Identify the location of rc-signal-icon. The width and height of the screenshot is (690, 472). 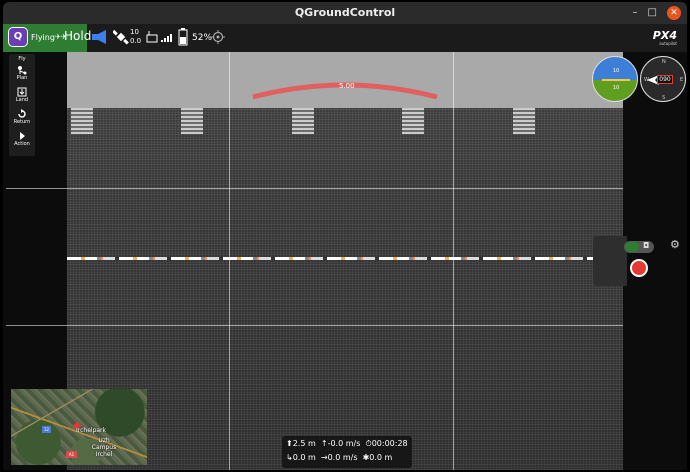
(159, 37).